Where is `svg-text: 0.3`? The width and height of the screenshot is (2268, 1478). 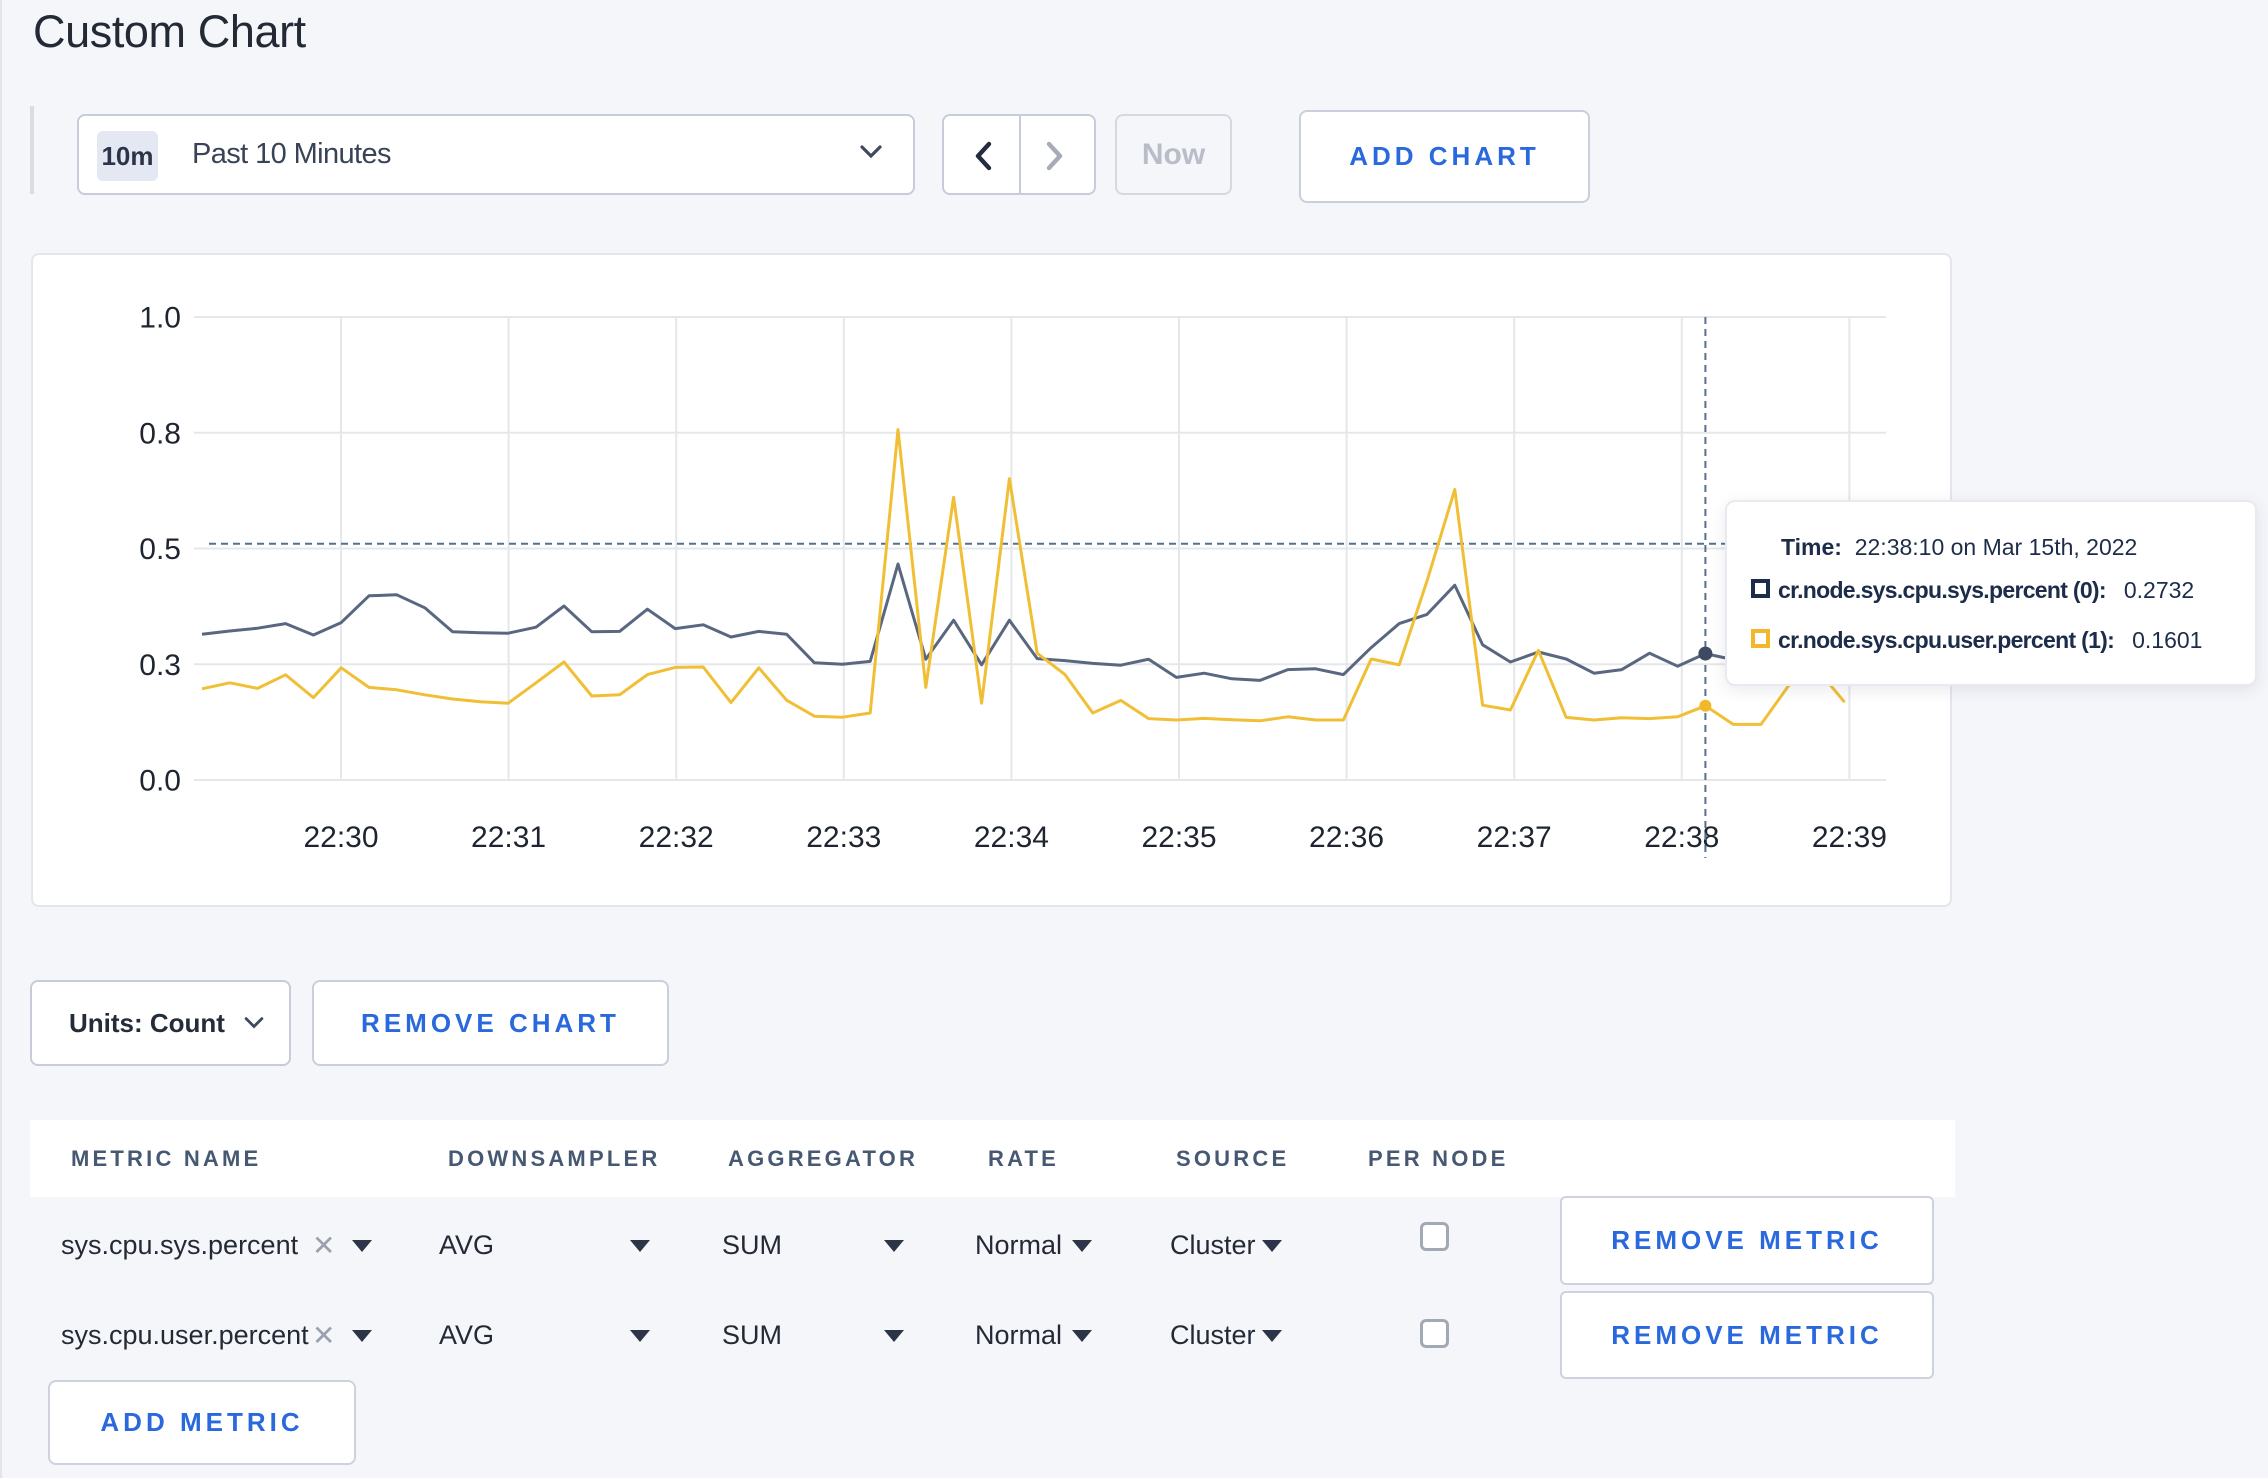 svg-text: 0.3 is located at coordinates (160, 665).